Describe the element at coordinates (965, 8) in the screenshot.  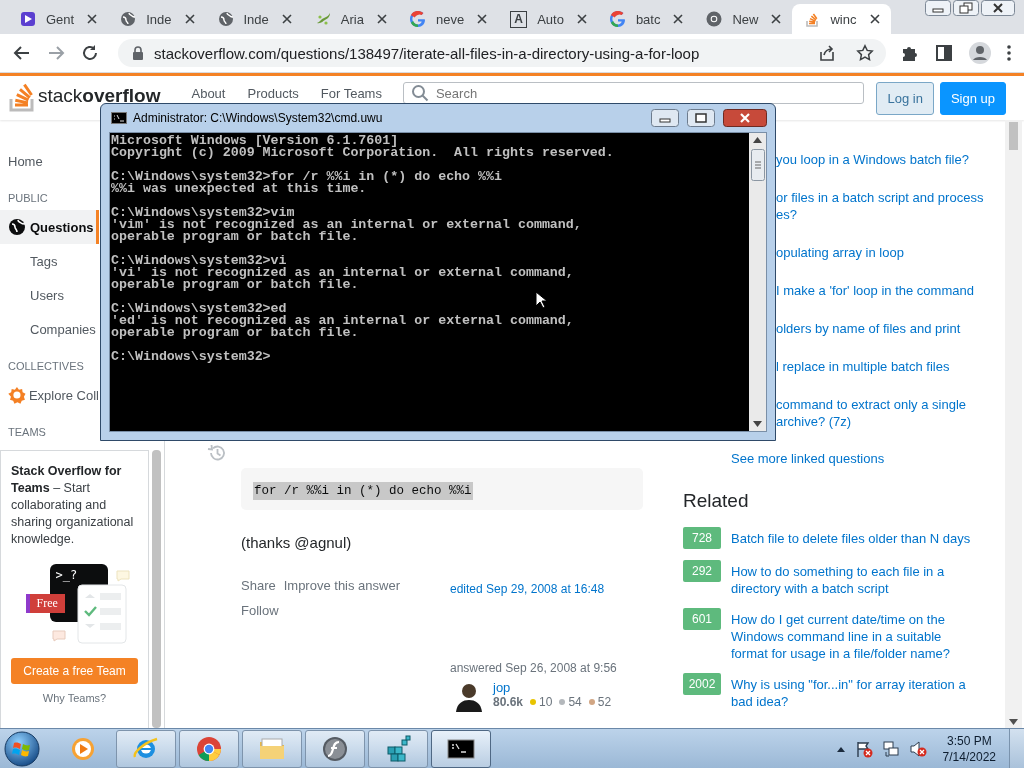
I see `restore-icon` at that location.